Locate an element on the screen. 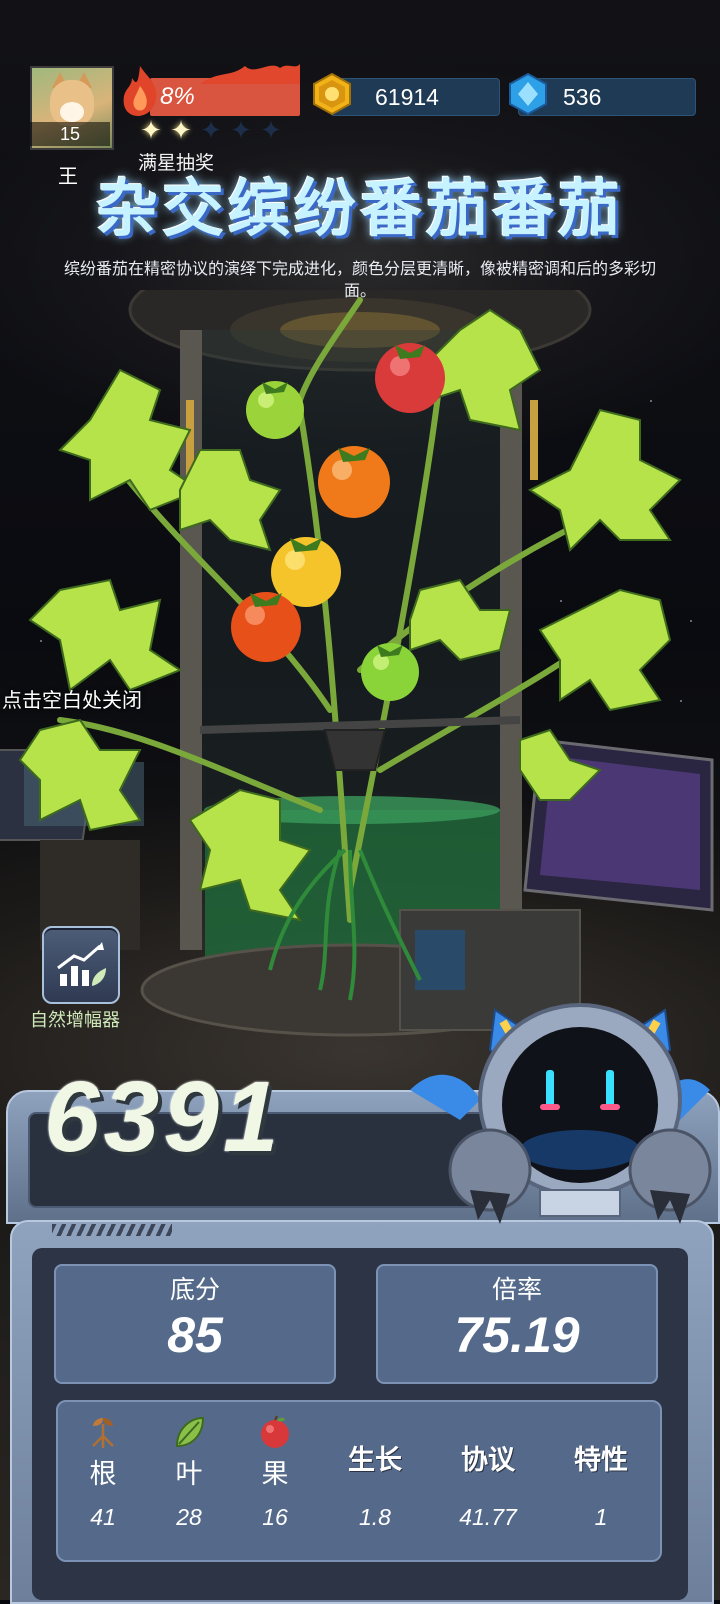 The image size is (720, 1604). sprout-root-icon is located at coordinates (103, 1433).